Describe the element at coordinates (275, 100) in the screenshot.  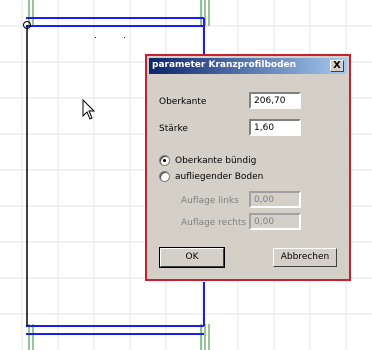
I see `oberkante-input: 206,70` at that location.